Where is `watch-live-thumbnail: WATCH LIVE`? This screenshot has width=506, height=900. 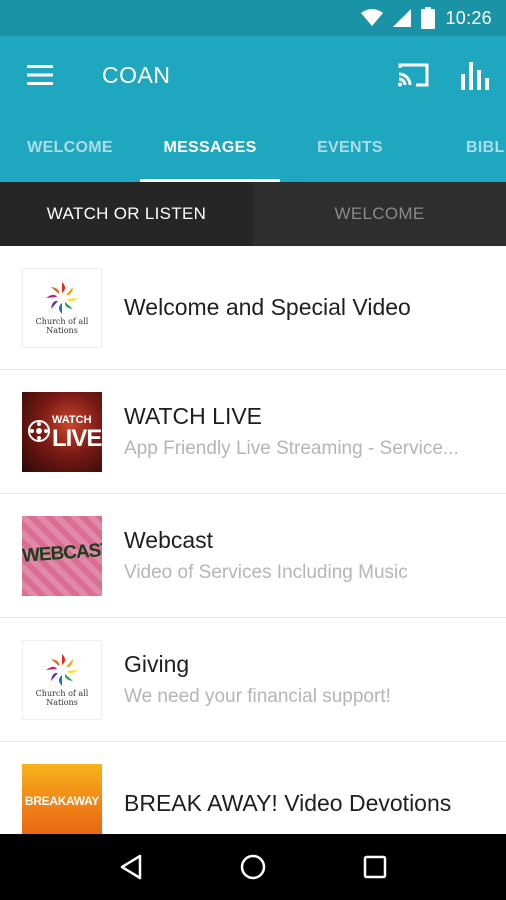 watch-live-thumbnail: WATCH LIVE is located at coordinates (62, 431).